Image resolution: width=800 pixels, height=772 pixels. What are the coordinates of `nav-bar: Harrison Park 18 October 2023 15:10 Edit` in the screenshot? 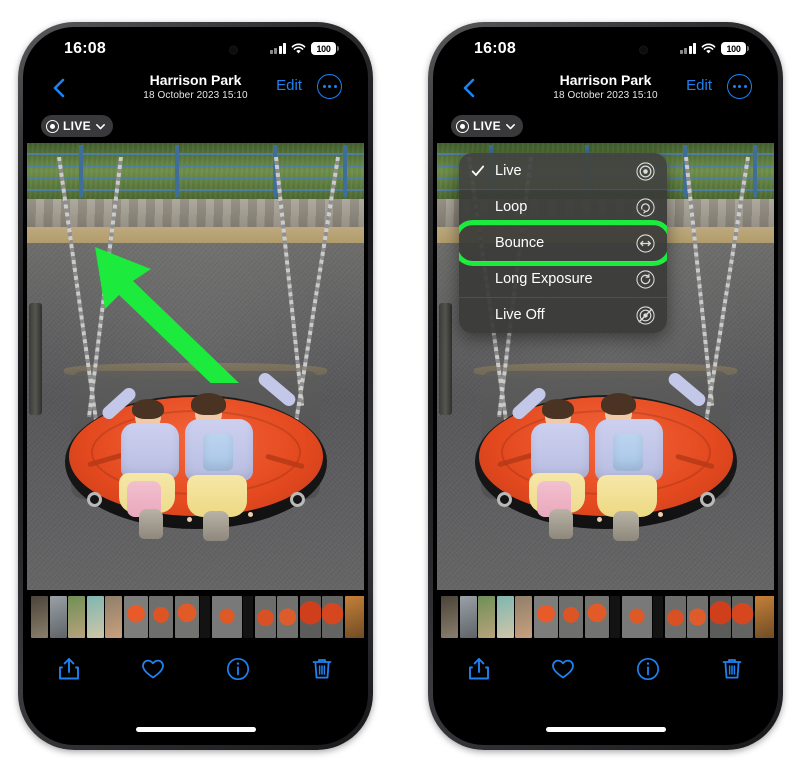 It's located at (195, 92).